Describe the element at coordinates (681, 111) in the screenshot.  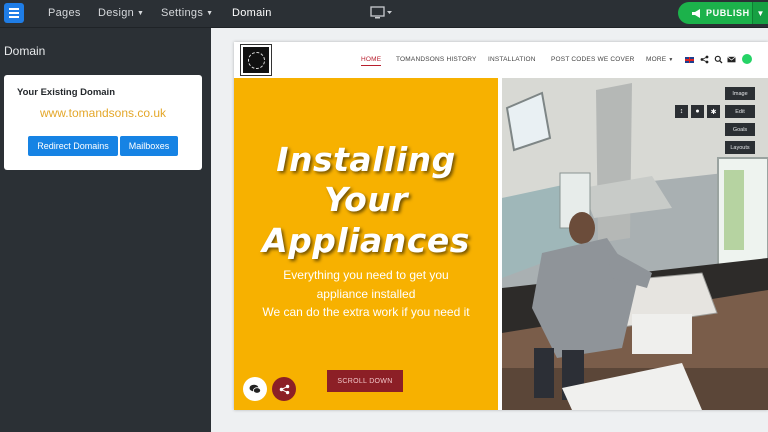
I see `move-up-icon: ↕` at that location.